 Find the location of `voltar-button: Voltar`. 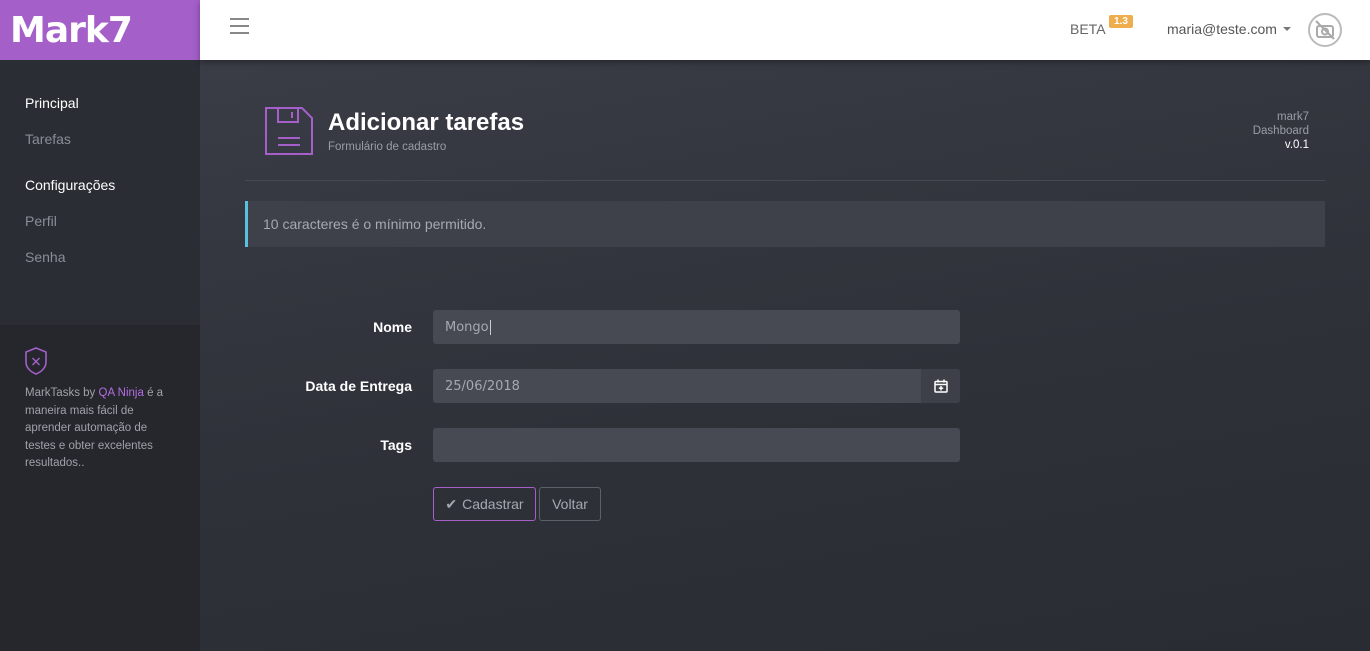

voltar-button: Voltar is located at coordinates (570, 504).